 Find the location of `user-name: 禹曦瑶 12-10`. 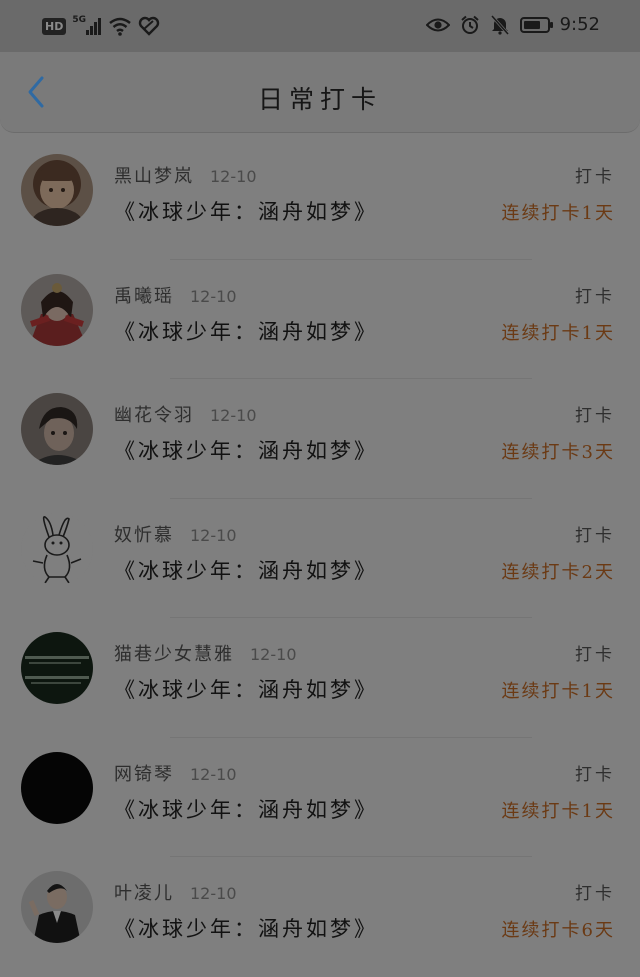

user-name: 禹曦瑶 12-10 is located at coordinates (175, 296).